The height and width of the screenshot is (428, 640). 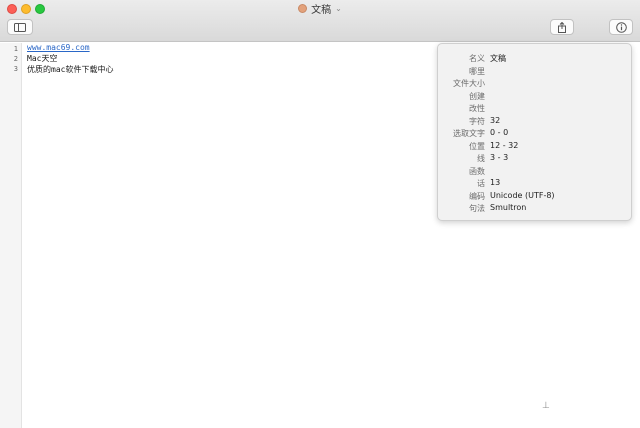 What do you see at coordinates (11, 235) in the screenshot?
I see `line-number-gutter: 1 2 3` at bounding box center [11, 235].